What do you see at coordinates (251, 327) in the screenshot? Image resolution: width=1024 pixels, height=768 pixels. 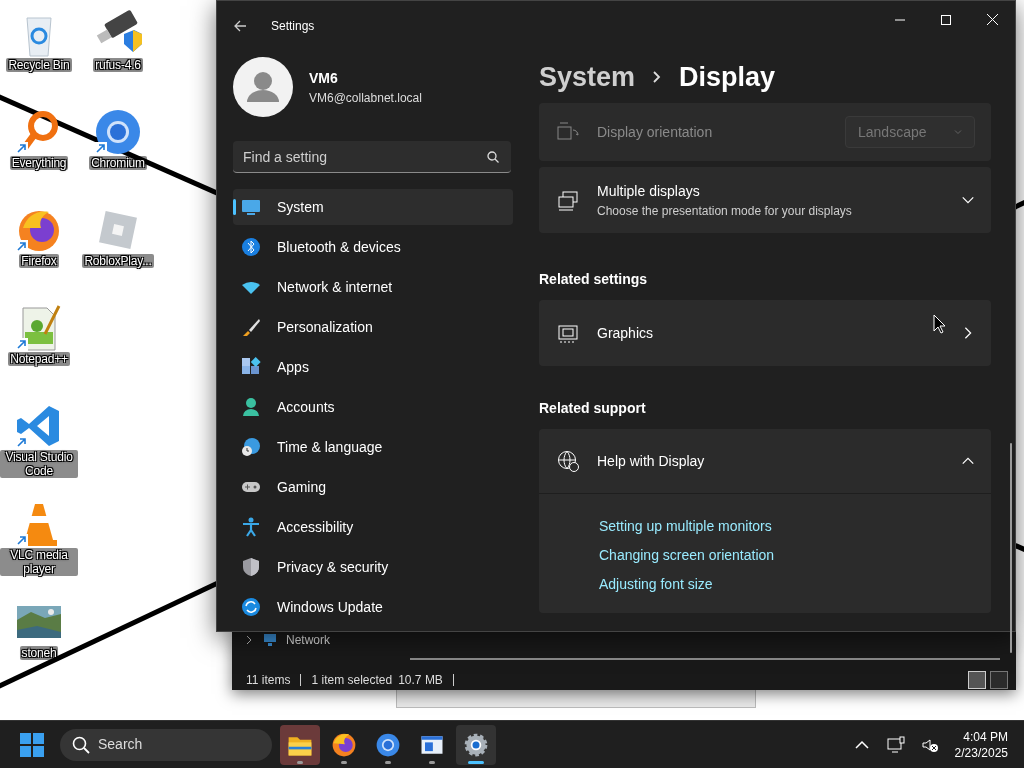 I see `brush-icon` at bounding box center [251, 327].